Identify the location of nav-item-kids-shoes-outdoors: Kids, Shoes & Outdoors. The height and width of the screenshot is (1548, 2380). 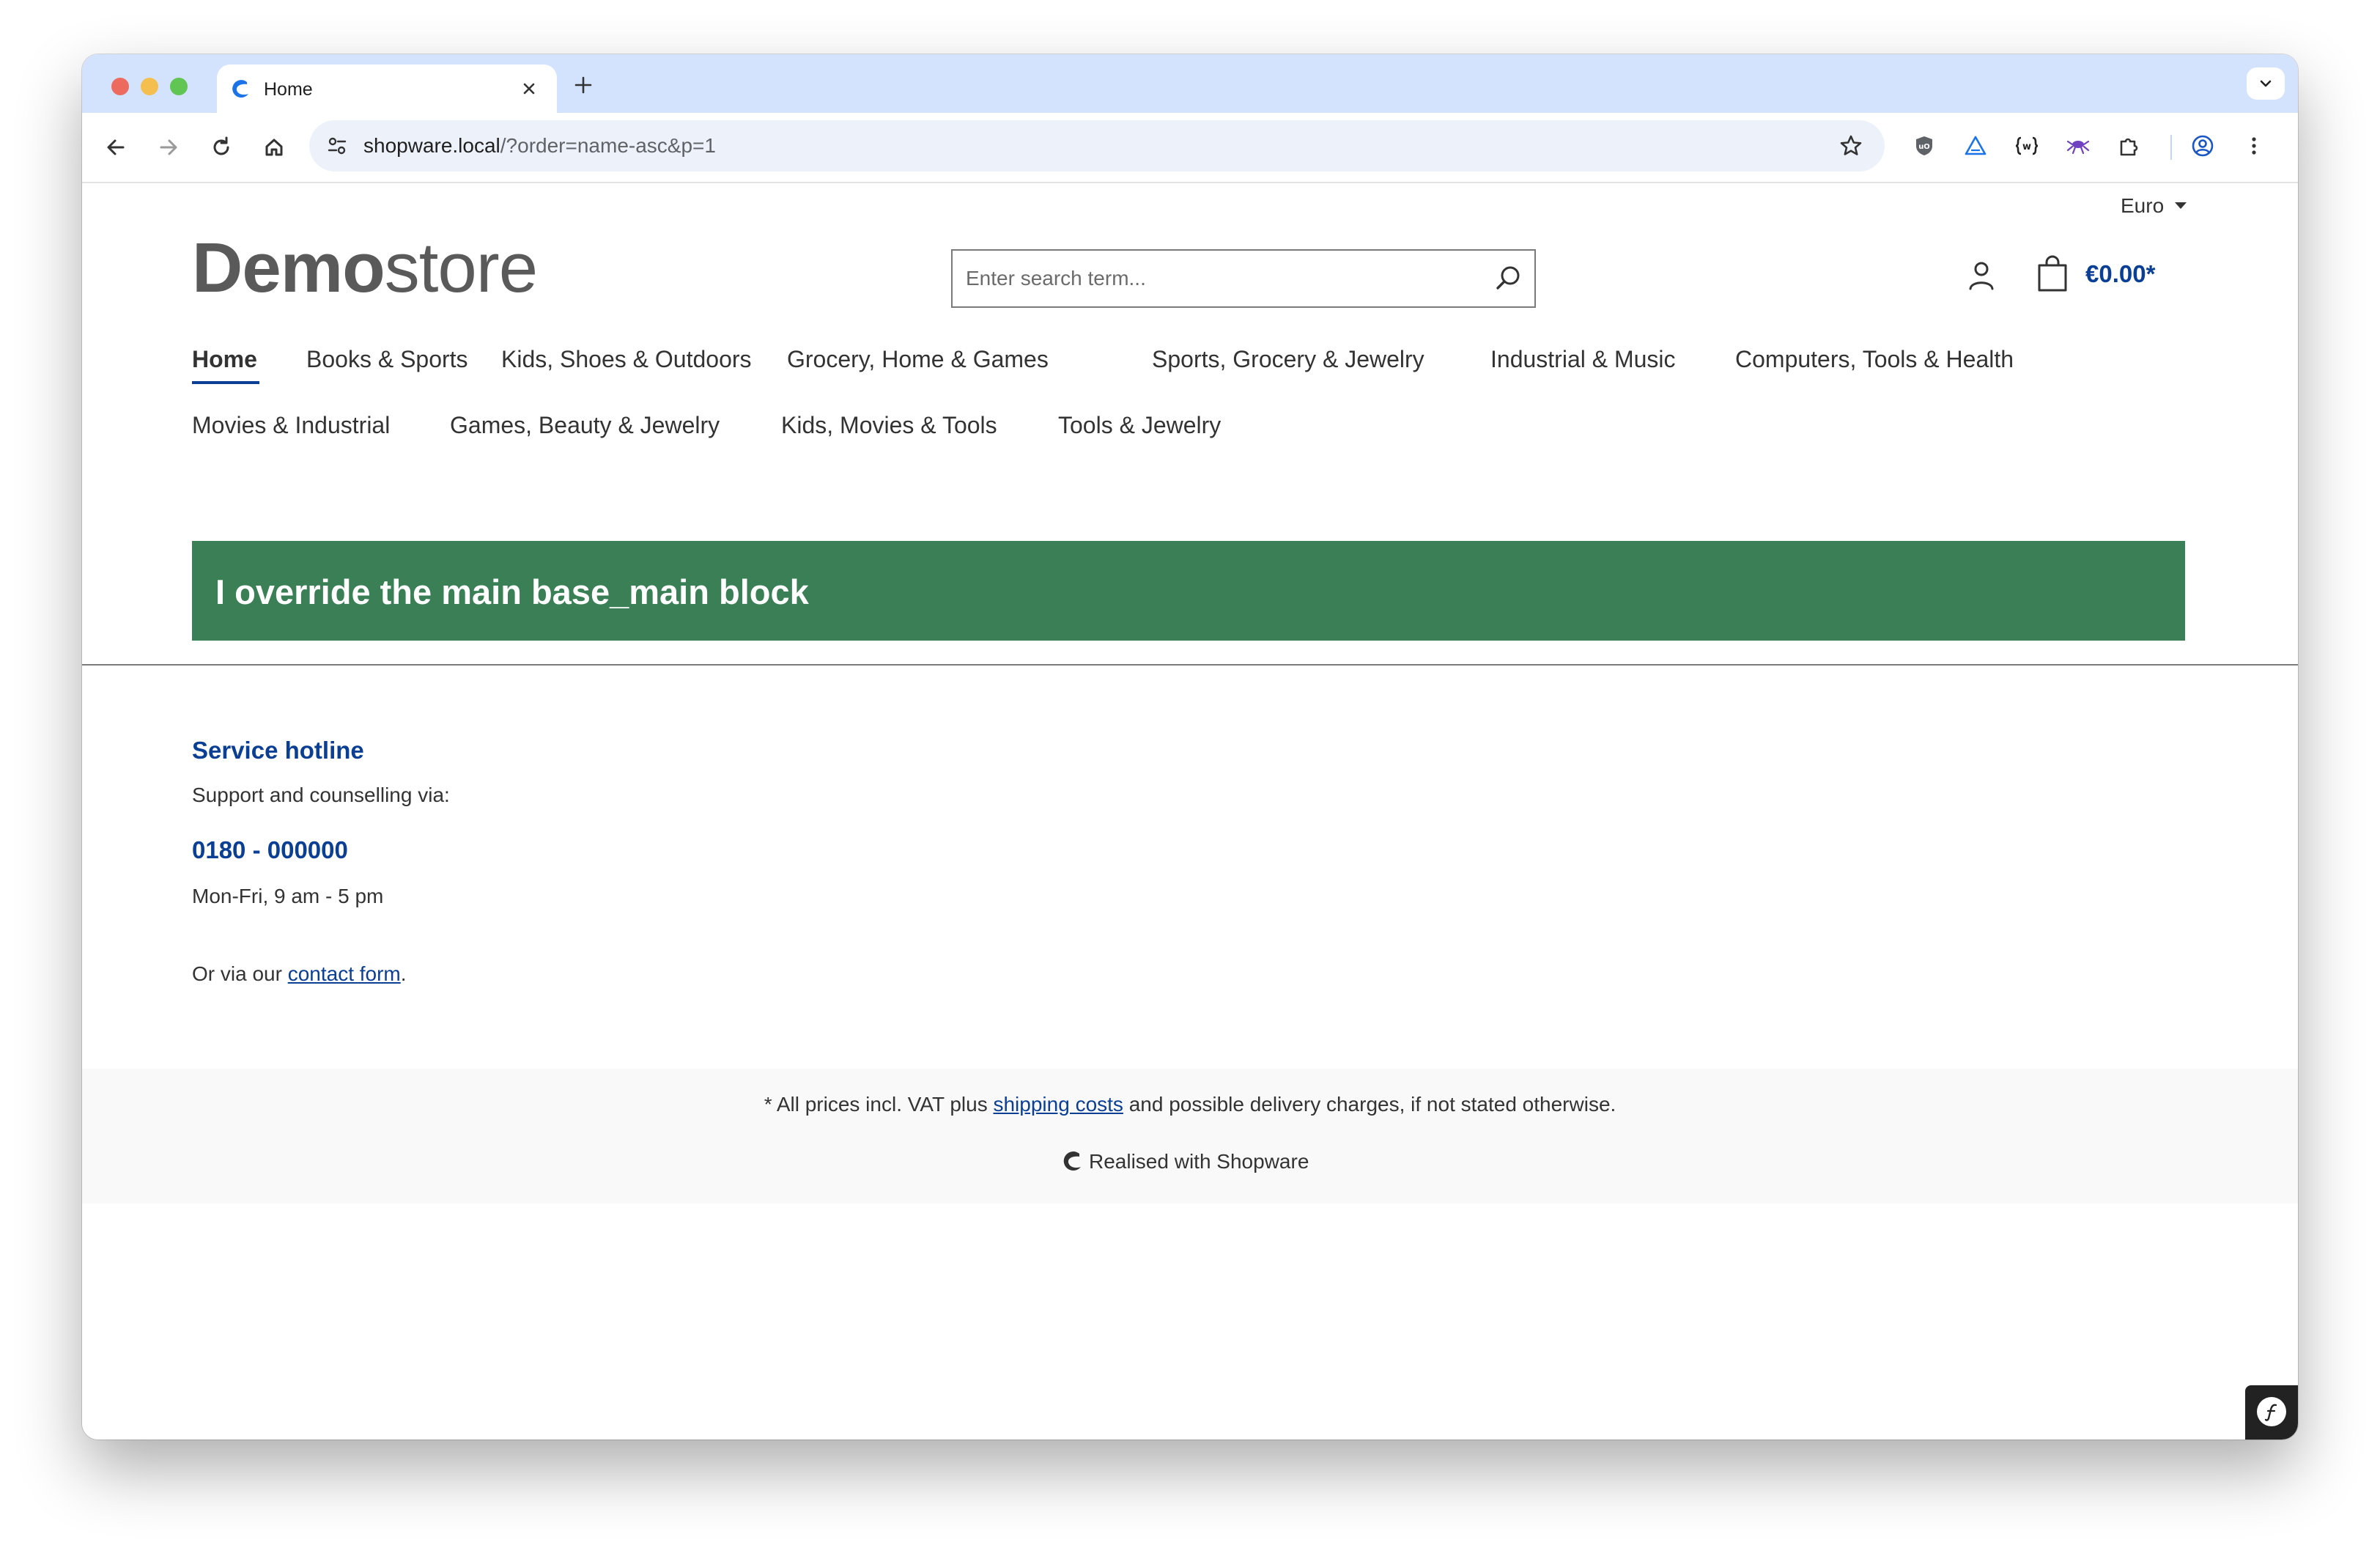
(626, 359).